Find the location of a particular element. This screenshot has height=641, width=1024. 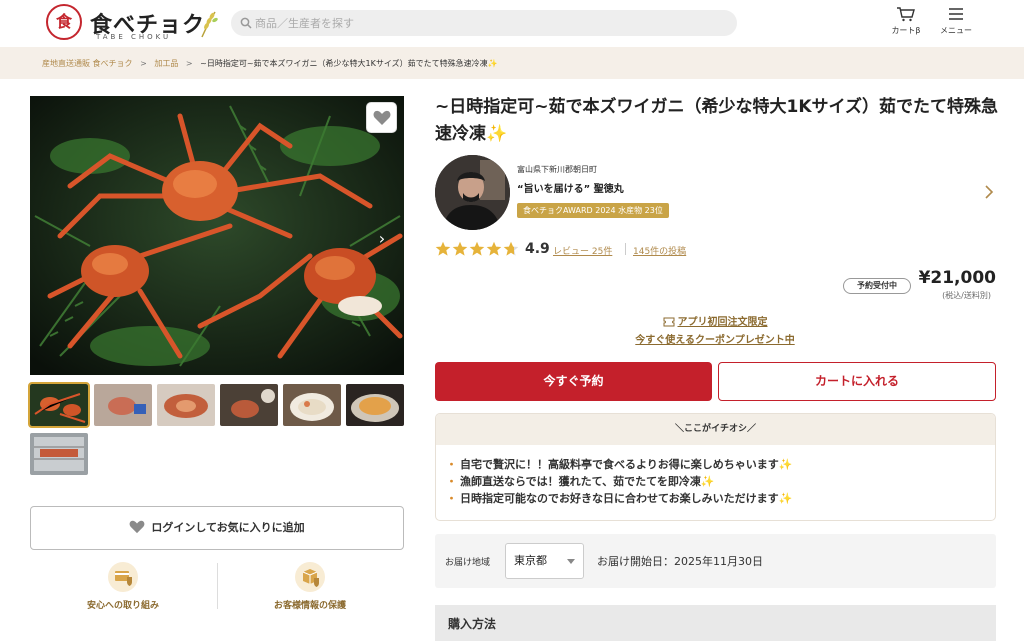

producer-name: “旨いを届ける” 聖徳丸 is located at coordinates (570, 189).